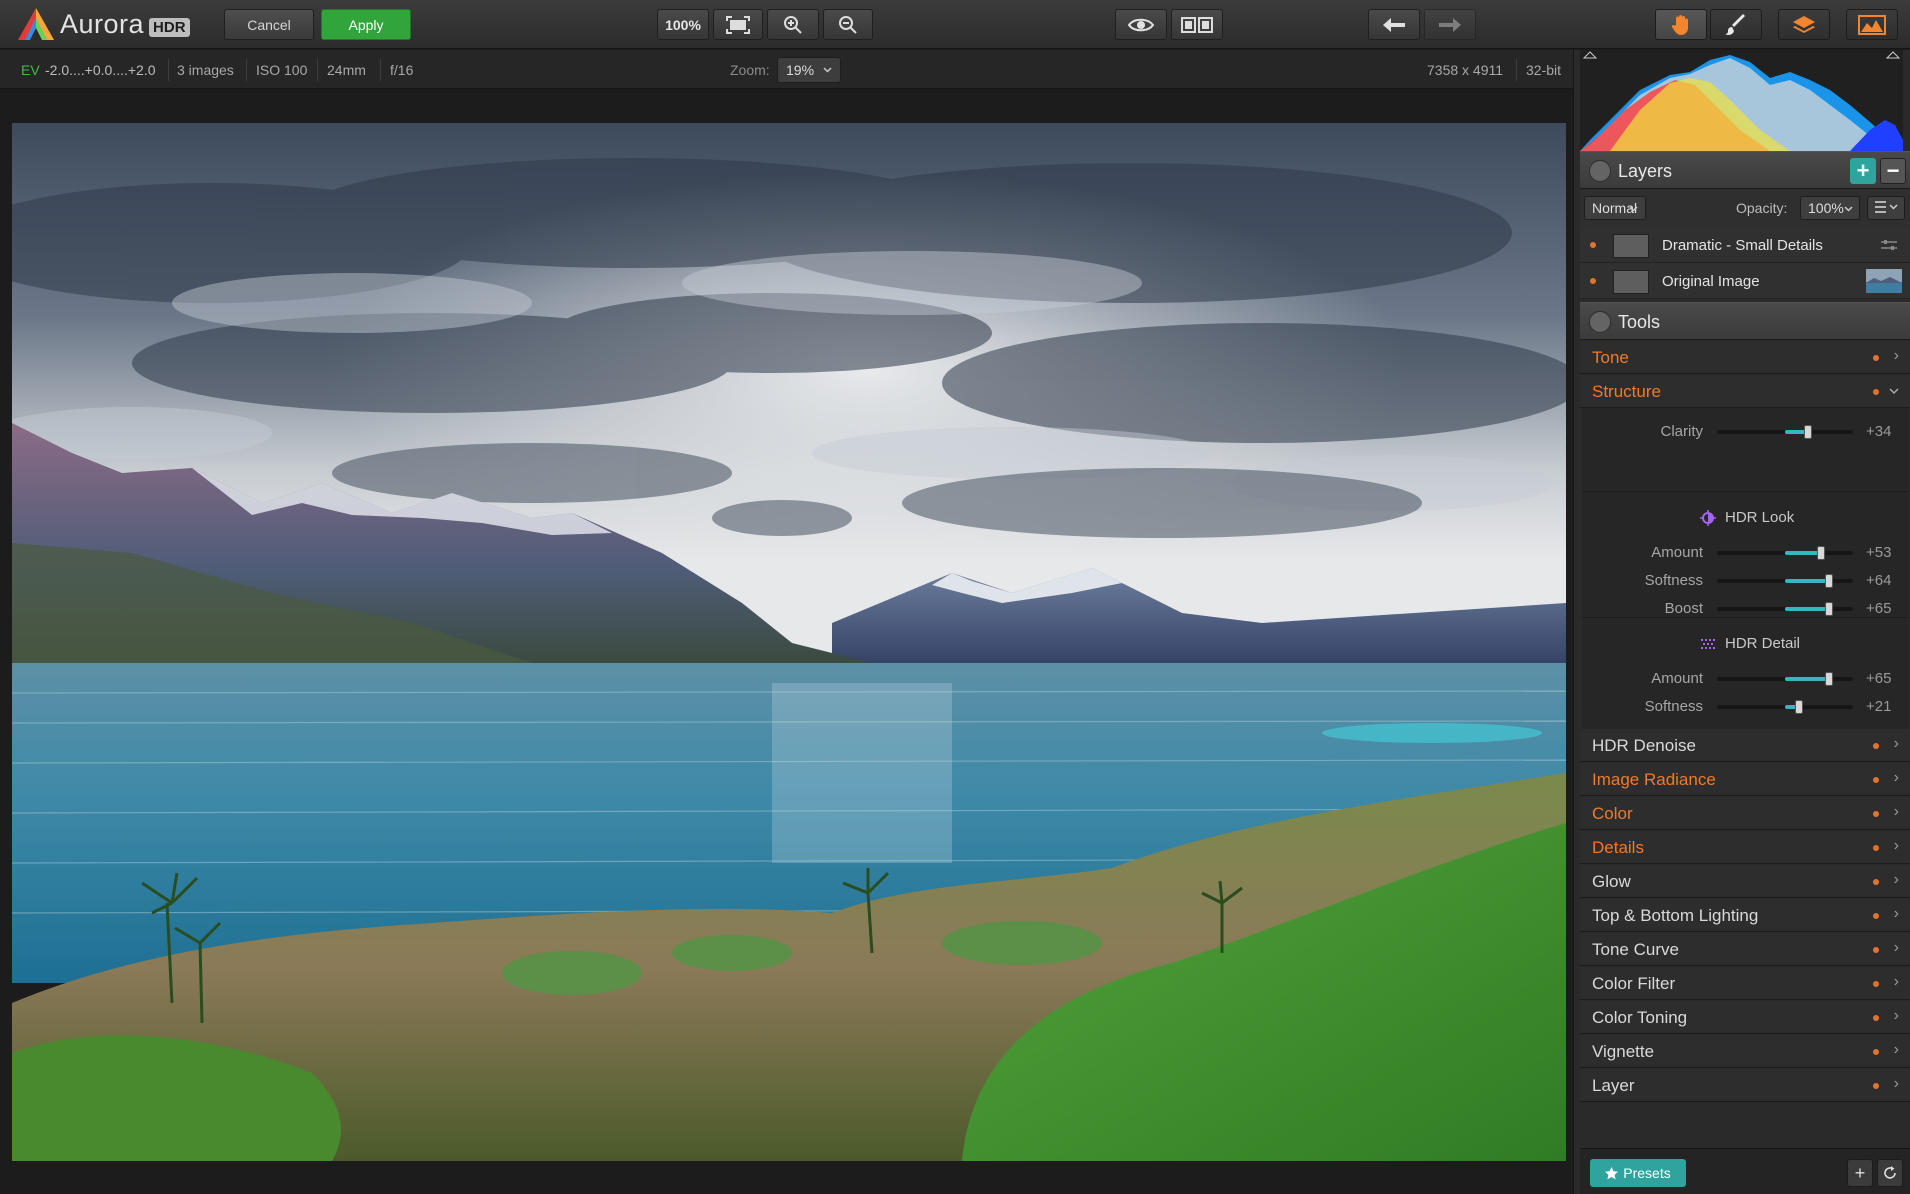  I want to click on hdr-look-header: HDR Look, so click(1745, 517).